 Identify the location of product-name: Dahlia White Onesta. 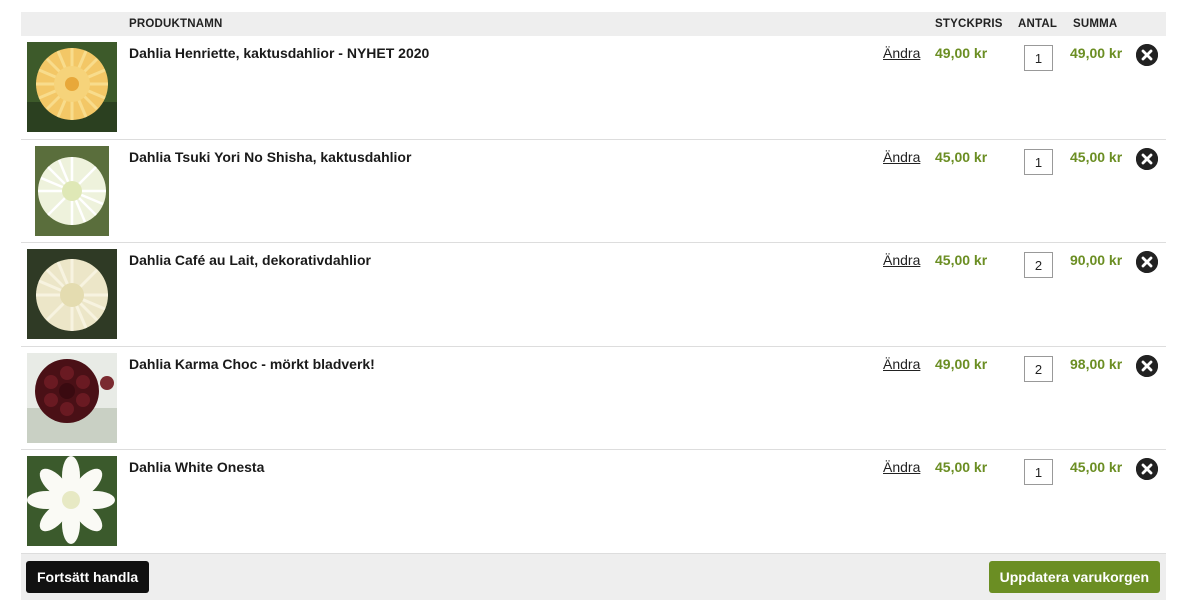
(197, 467).